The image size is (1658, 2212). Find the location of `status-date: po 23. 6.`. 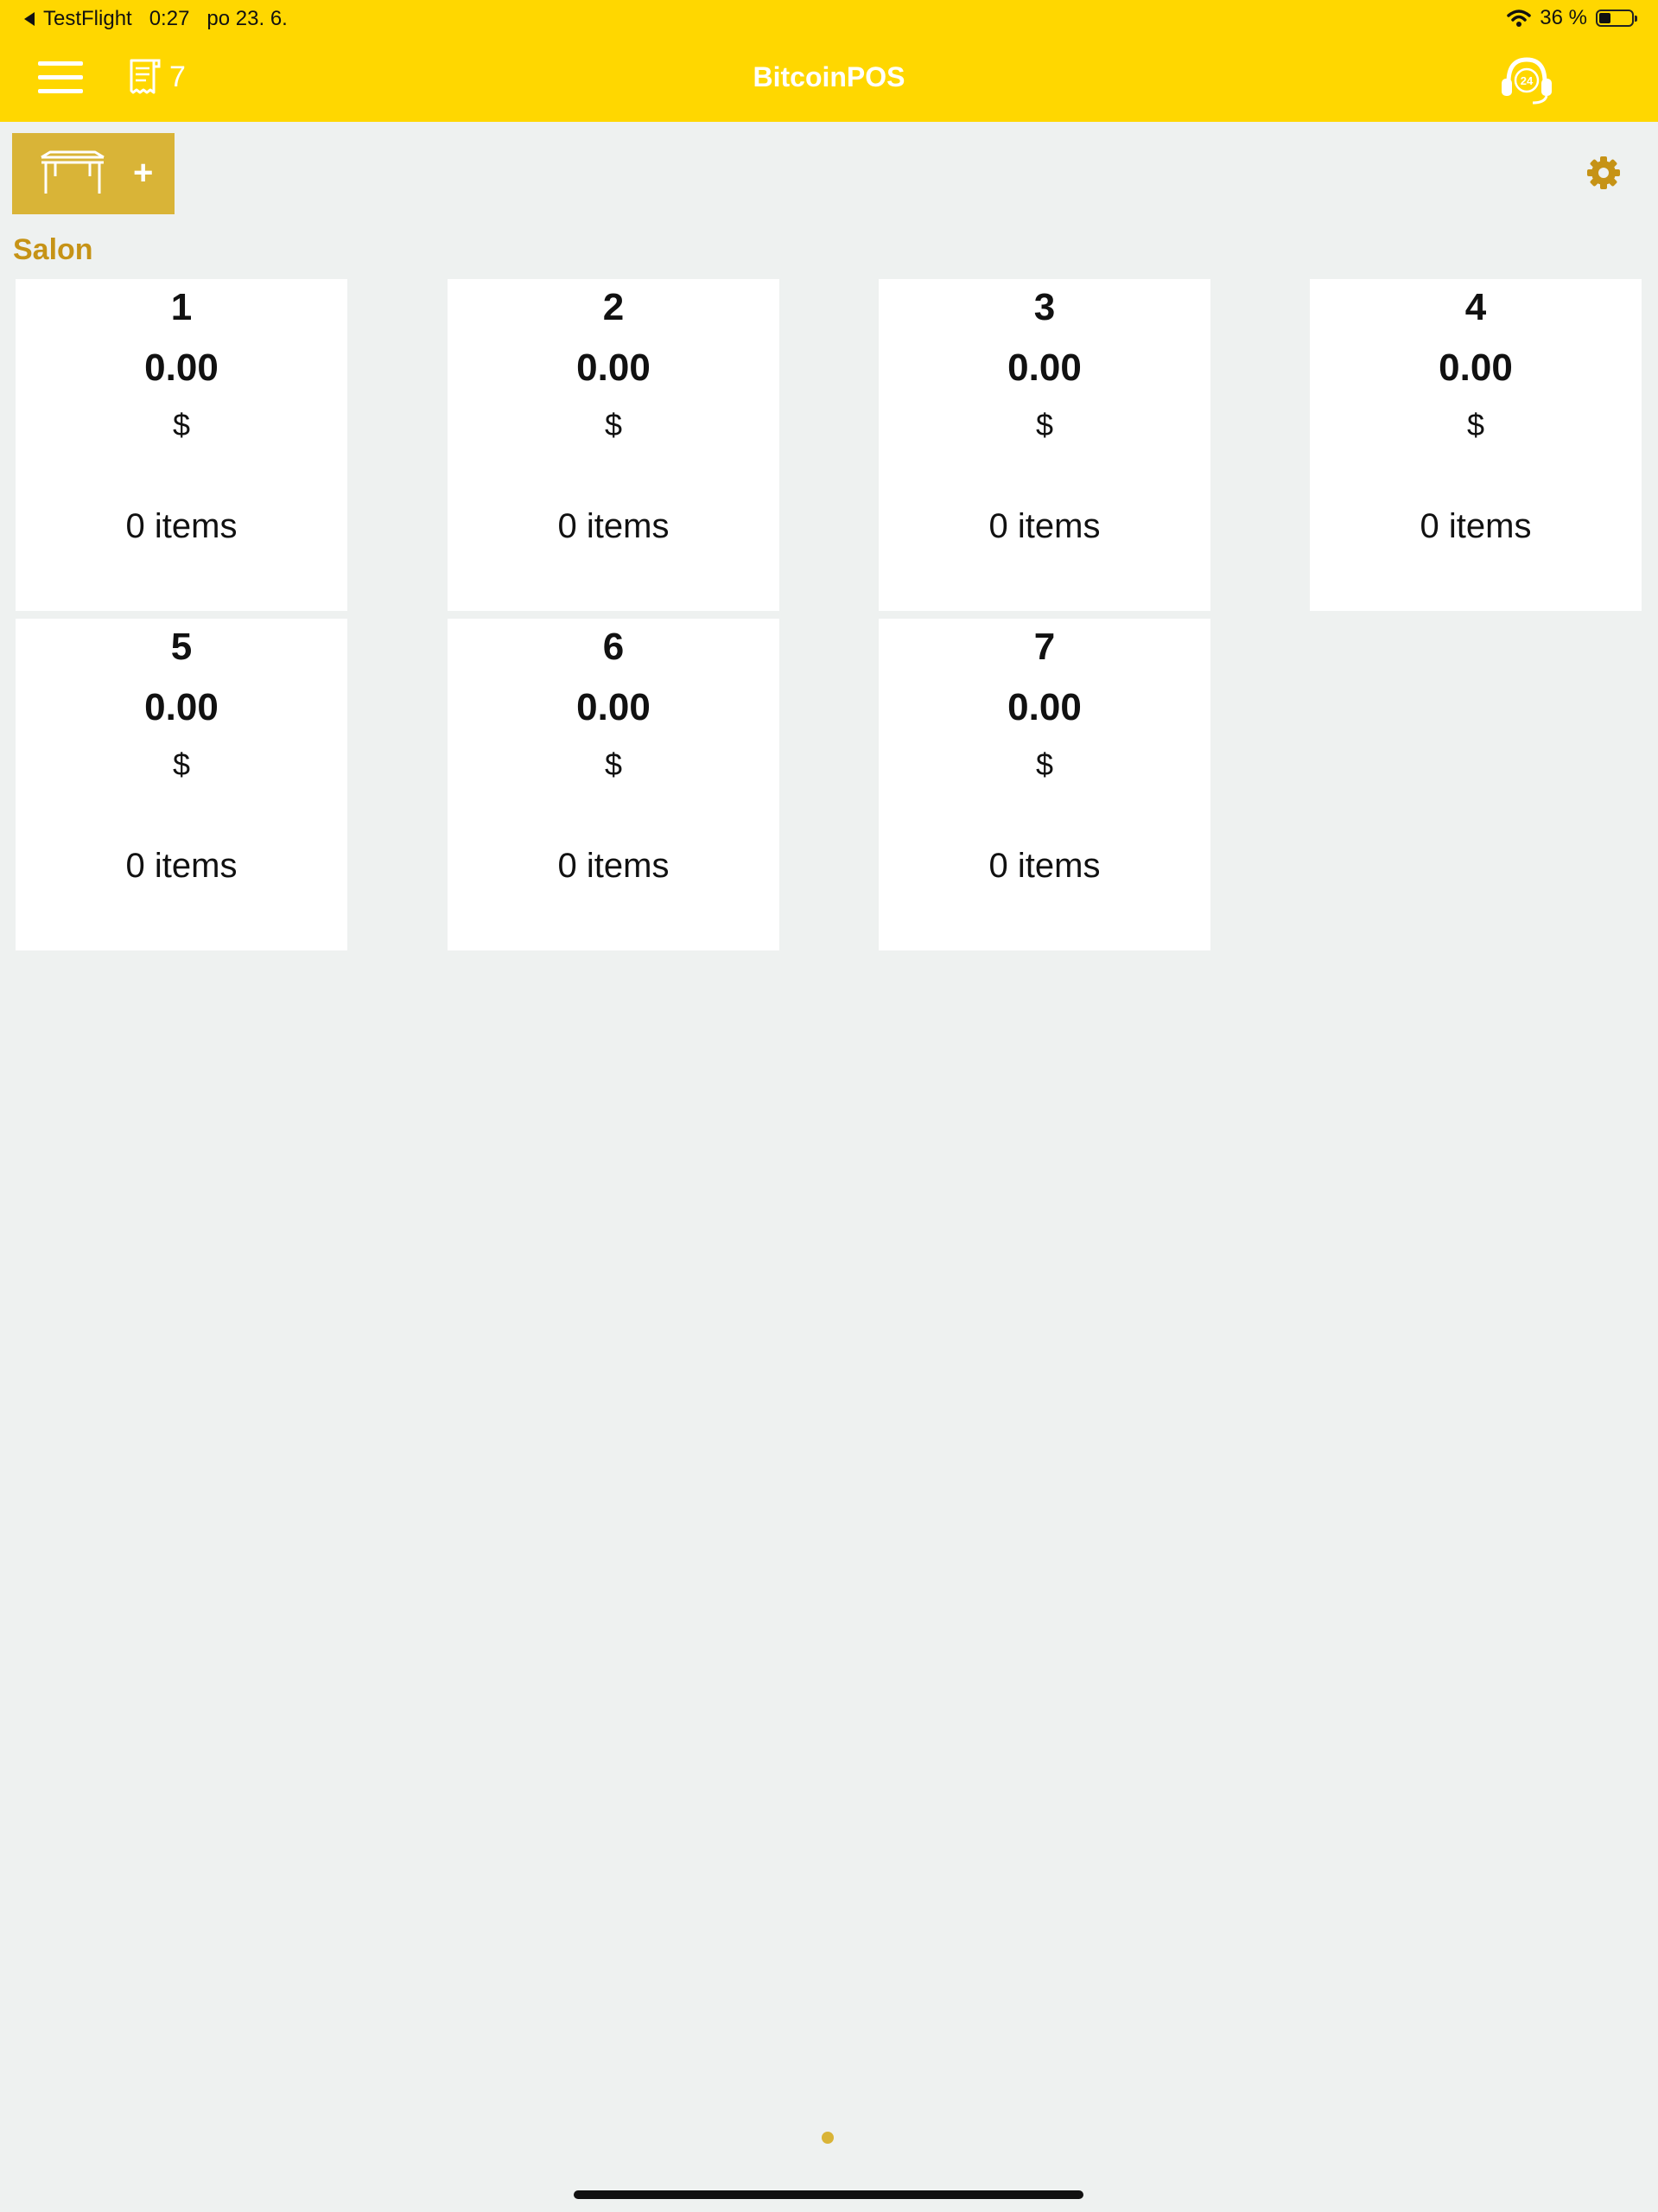

status-date: po 23. 6. is located at coordinates (247, 18).